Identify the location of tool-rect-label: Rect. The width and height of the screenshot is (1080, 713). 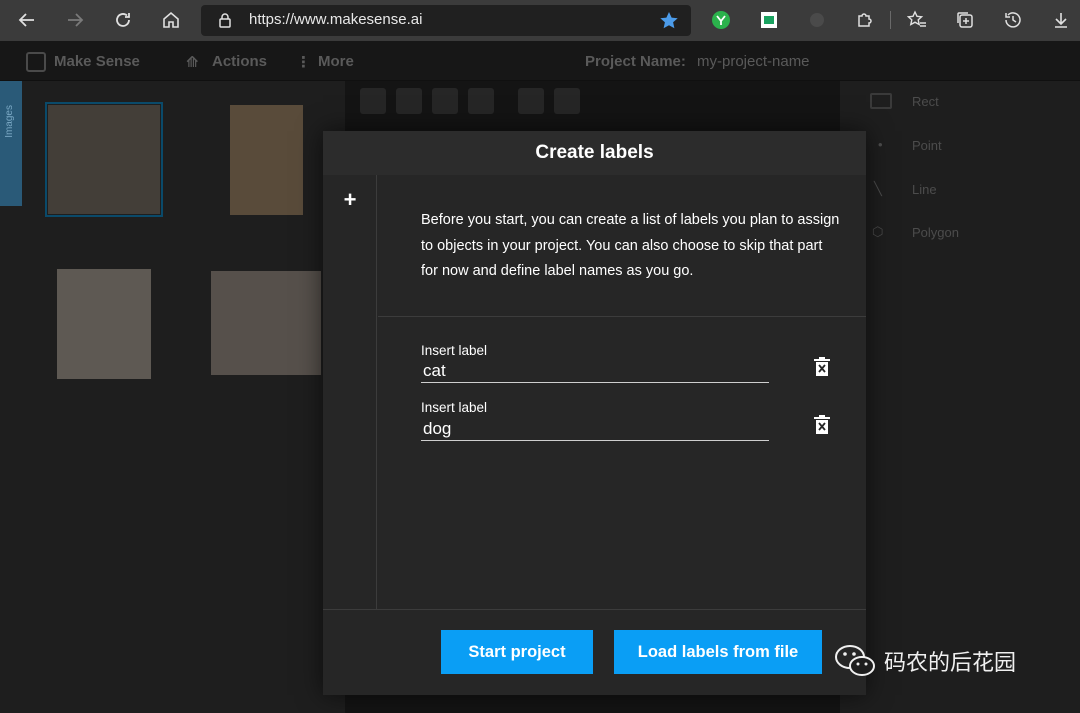
(925, 101).